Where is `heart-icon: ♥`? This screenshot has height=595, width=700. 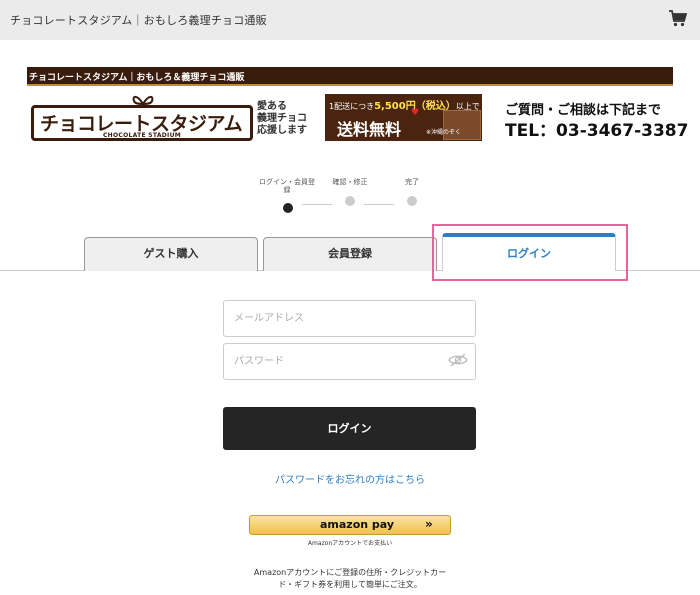
heart-icon: ♥ is located at coordinates (415, 113).